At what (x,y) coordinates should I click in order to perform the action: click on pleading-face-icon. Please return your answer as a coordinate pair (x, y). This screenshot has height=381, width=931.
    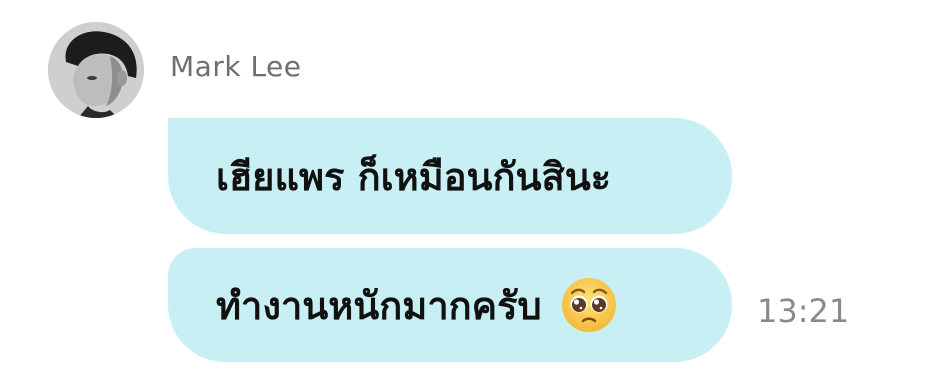
    Looking at the image, I should click on (589, 305).